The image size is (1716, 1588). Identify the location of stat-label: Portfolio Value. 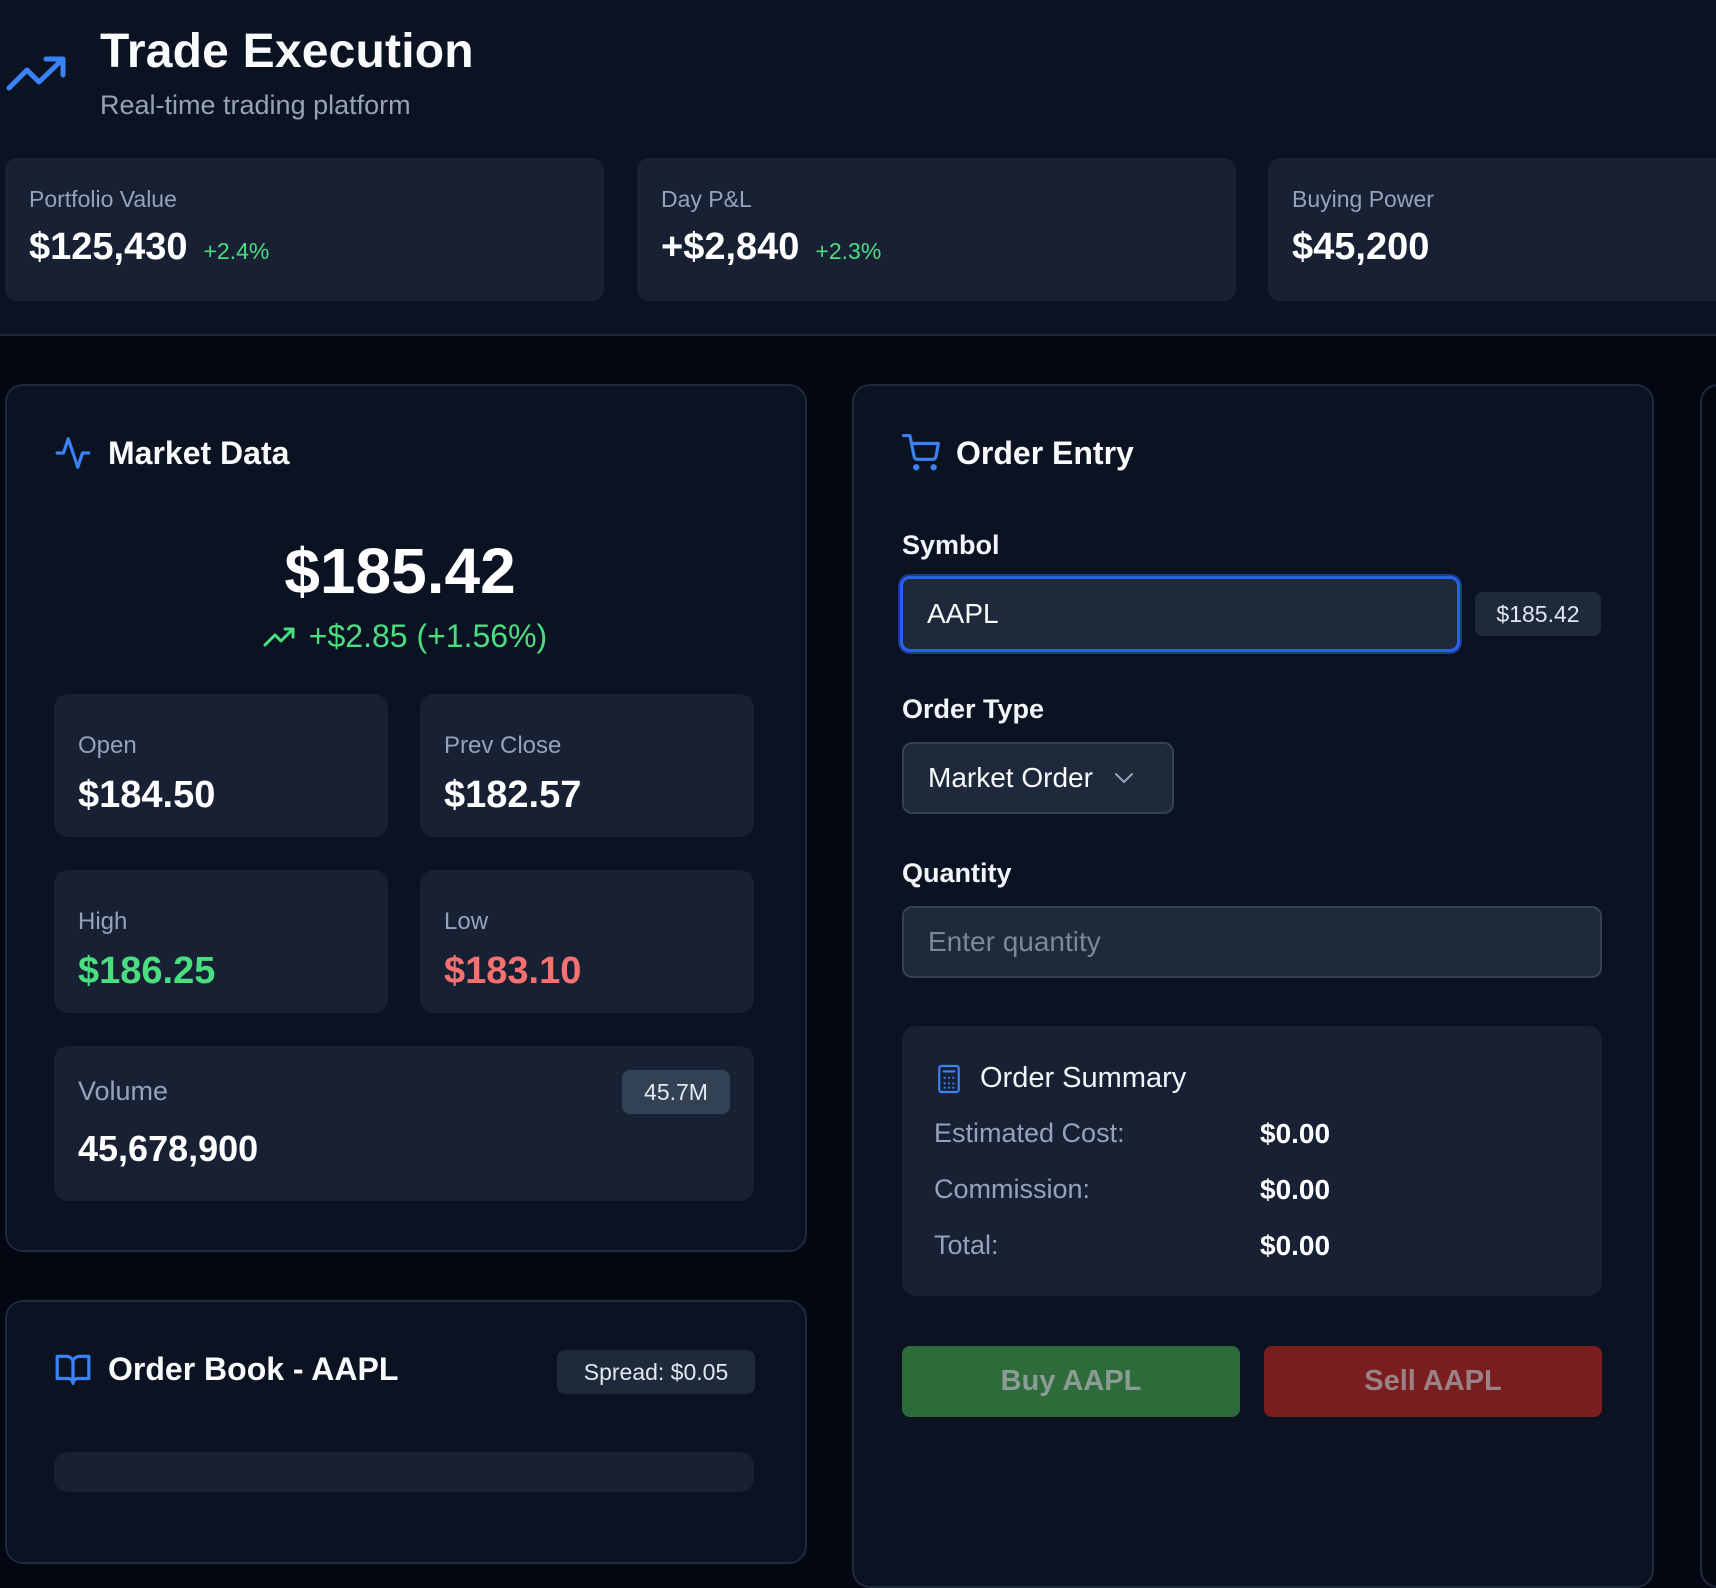
(103, 199).